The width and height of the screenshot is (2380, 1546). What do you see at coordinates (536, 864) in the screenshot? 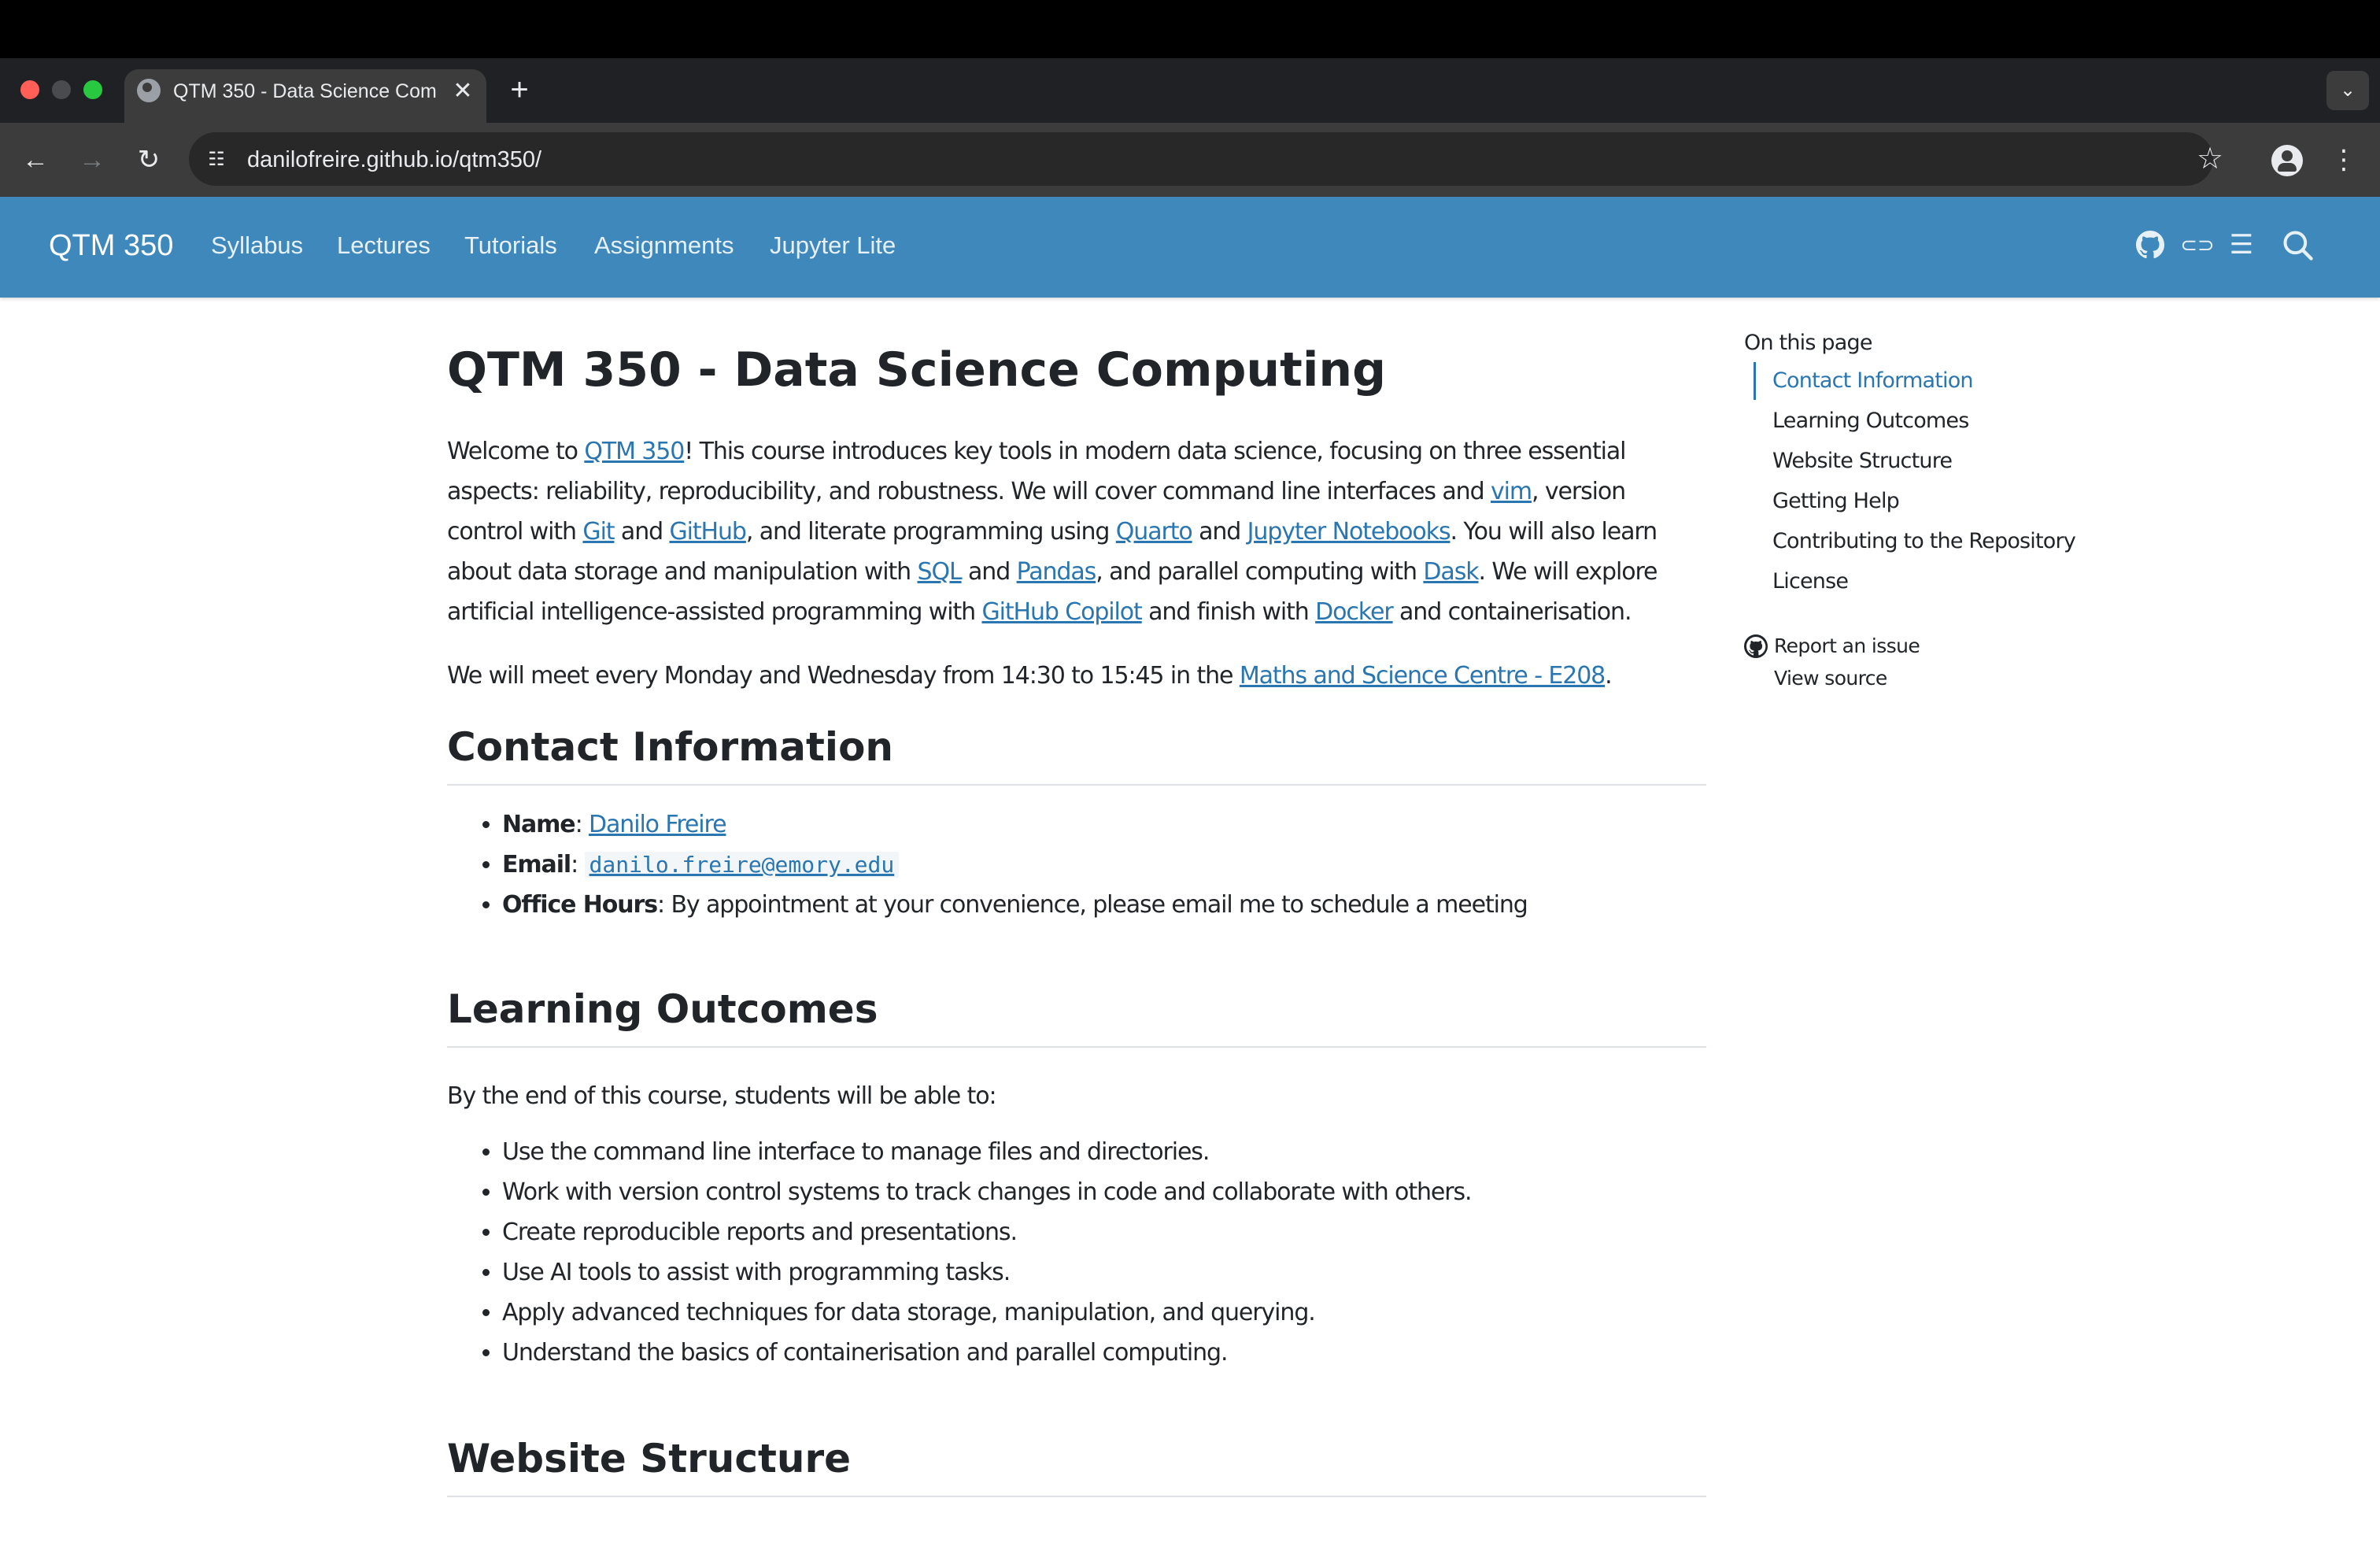
I see `email-label: Email` at bounding box center [536, 864].